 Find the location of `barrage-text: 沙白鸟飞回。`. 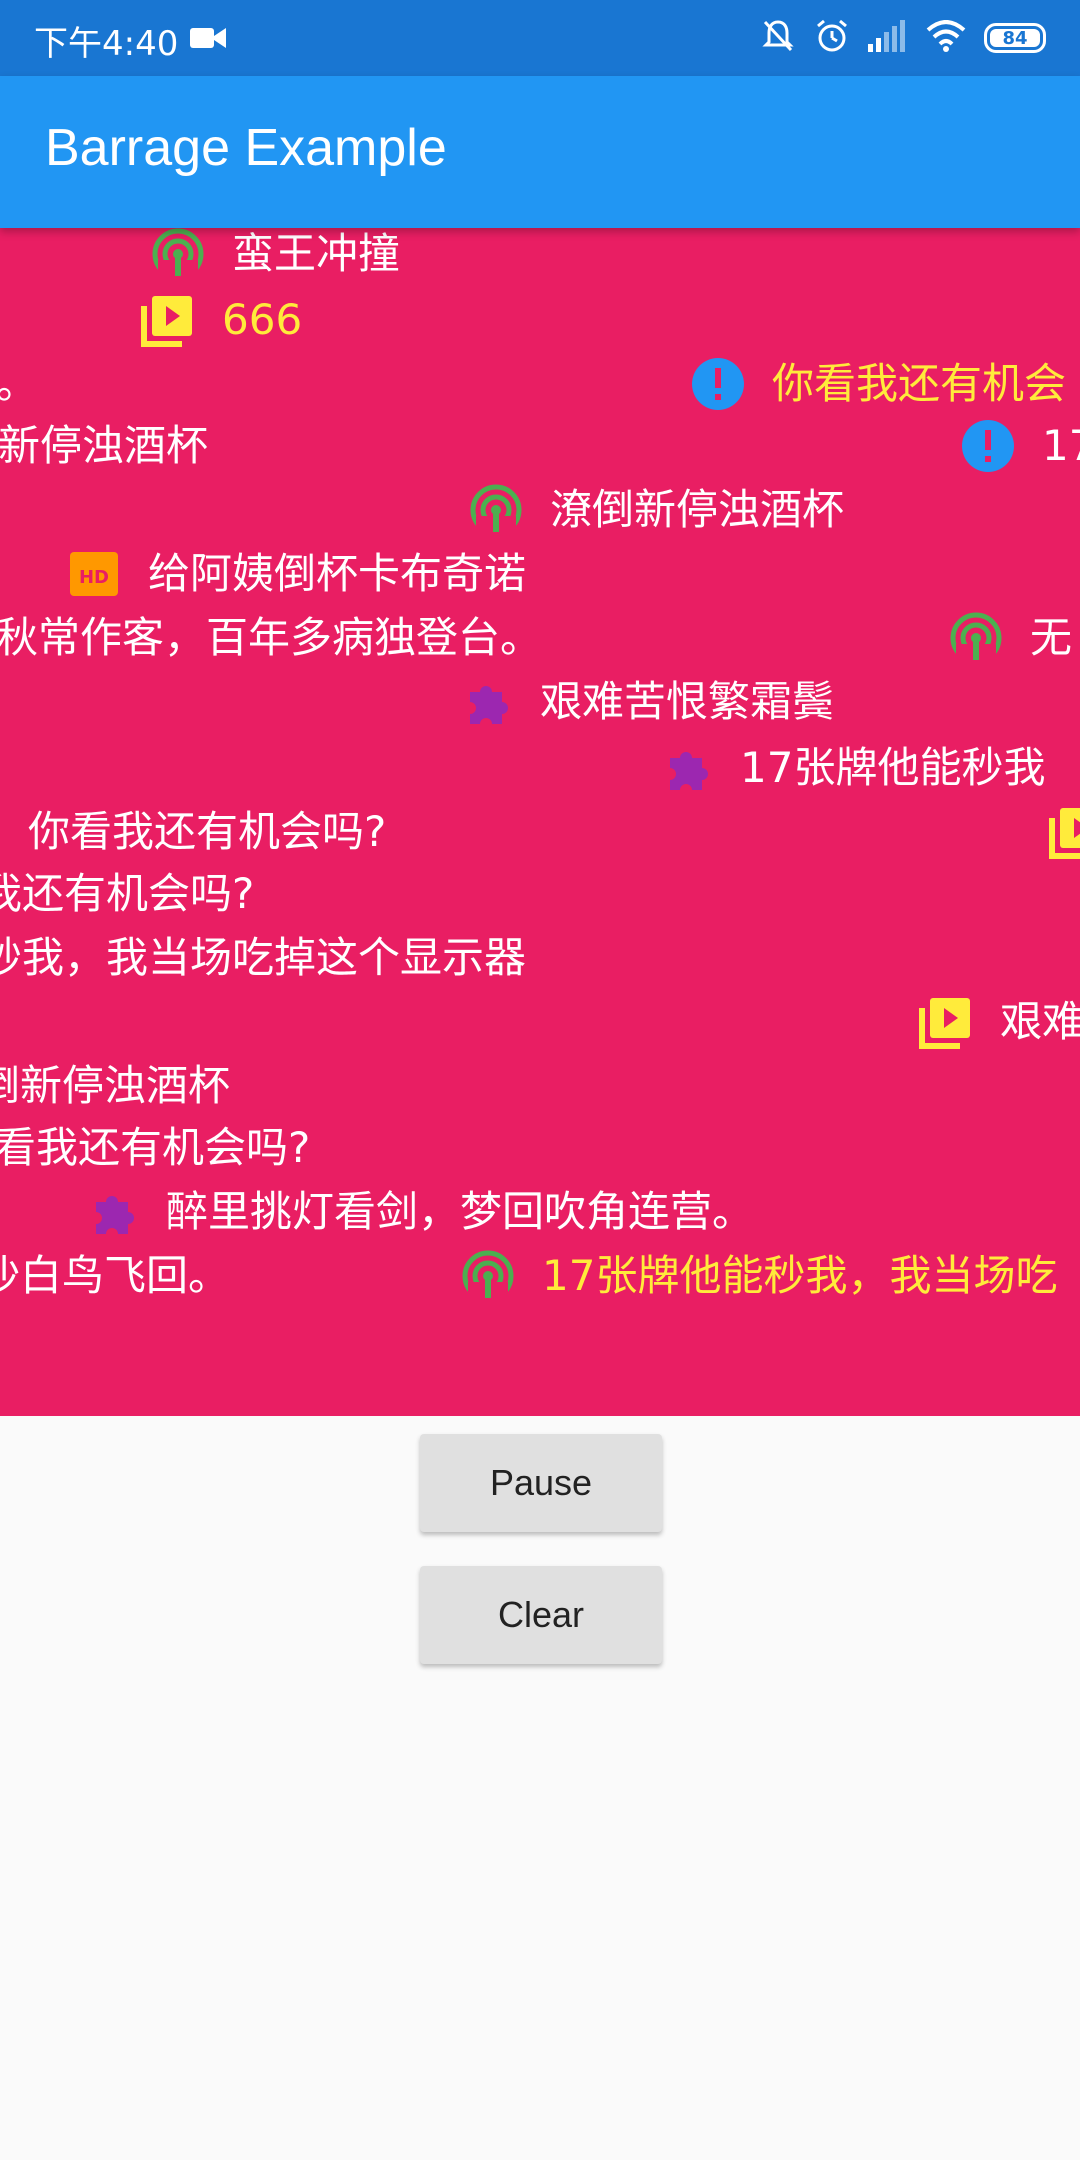

barrage-text: 沙白鸟飞回。 is located at coordinates (115, 1275).